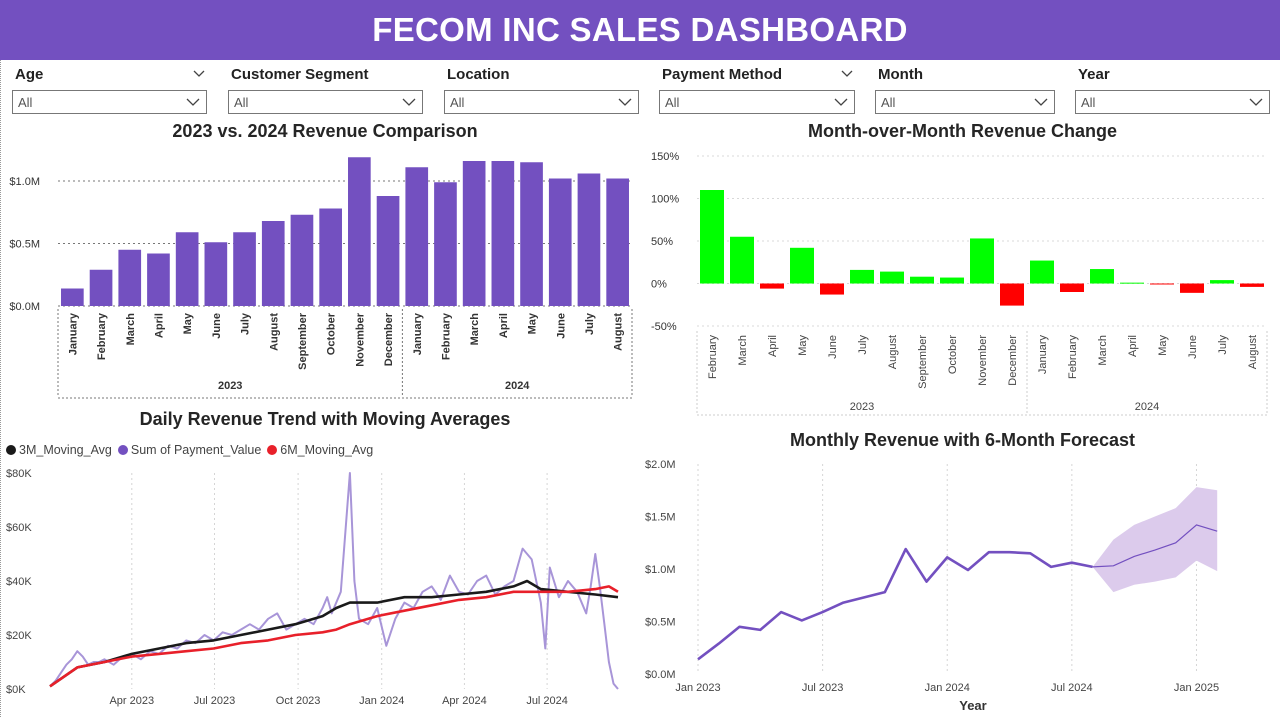 This screenshot has height=717, width=1280. I want to click on legend-dot, so click(122, 450).